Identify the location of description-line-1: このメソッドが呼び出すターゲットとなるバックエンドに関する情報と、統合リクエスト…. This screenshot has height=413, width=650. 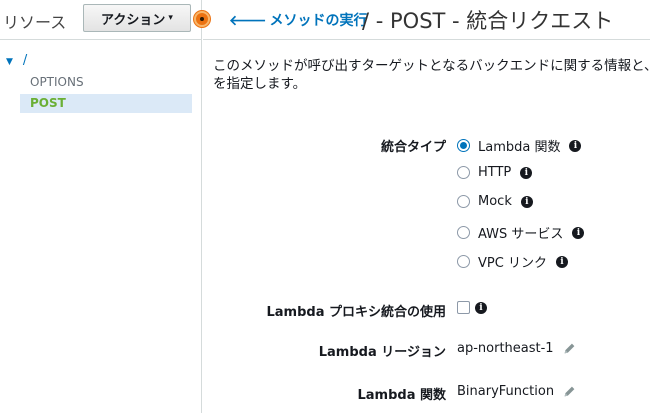
(431, 66).